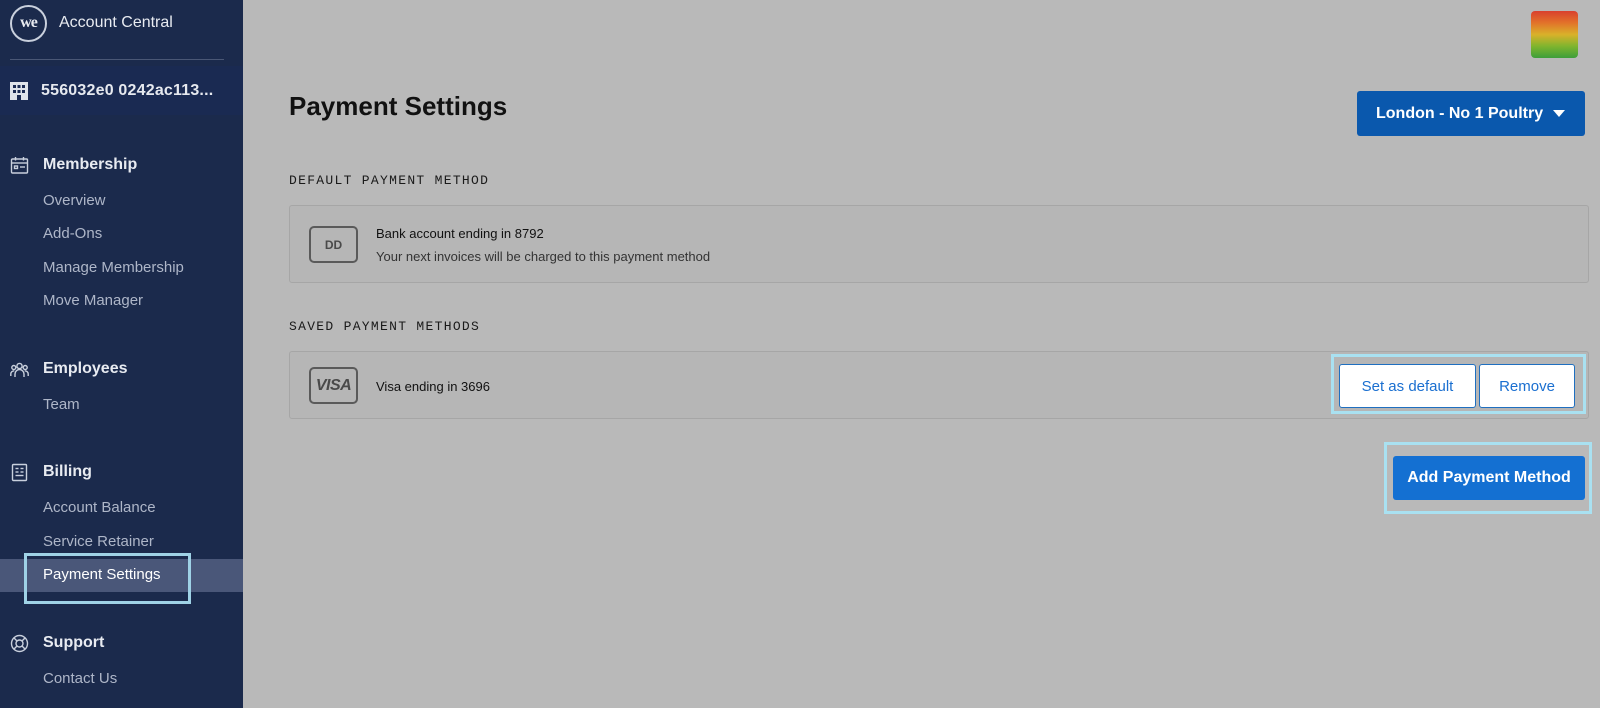  Describe the element at coordinates (1559, 113) in the screenshot. I see `chevron-down-icon` at that location.